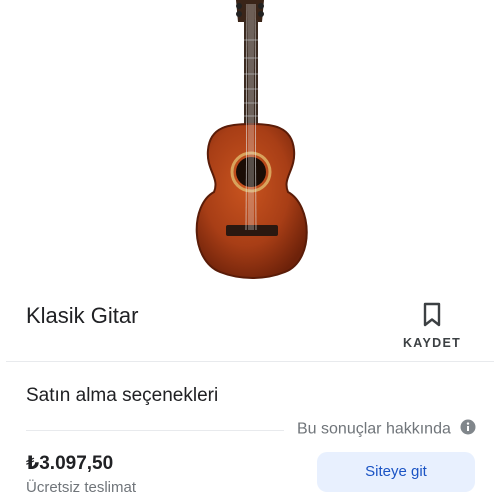  What do you see at coordinates (432, 343) in the screenshot?
I see `save-label: KAYDET` at bounding box center [432, 343].